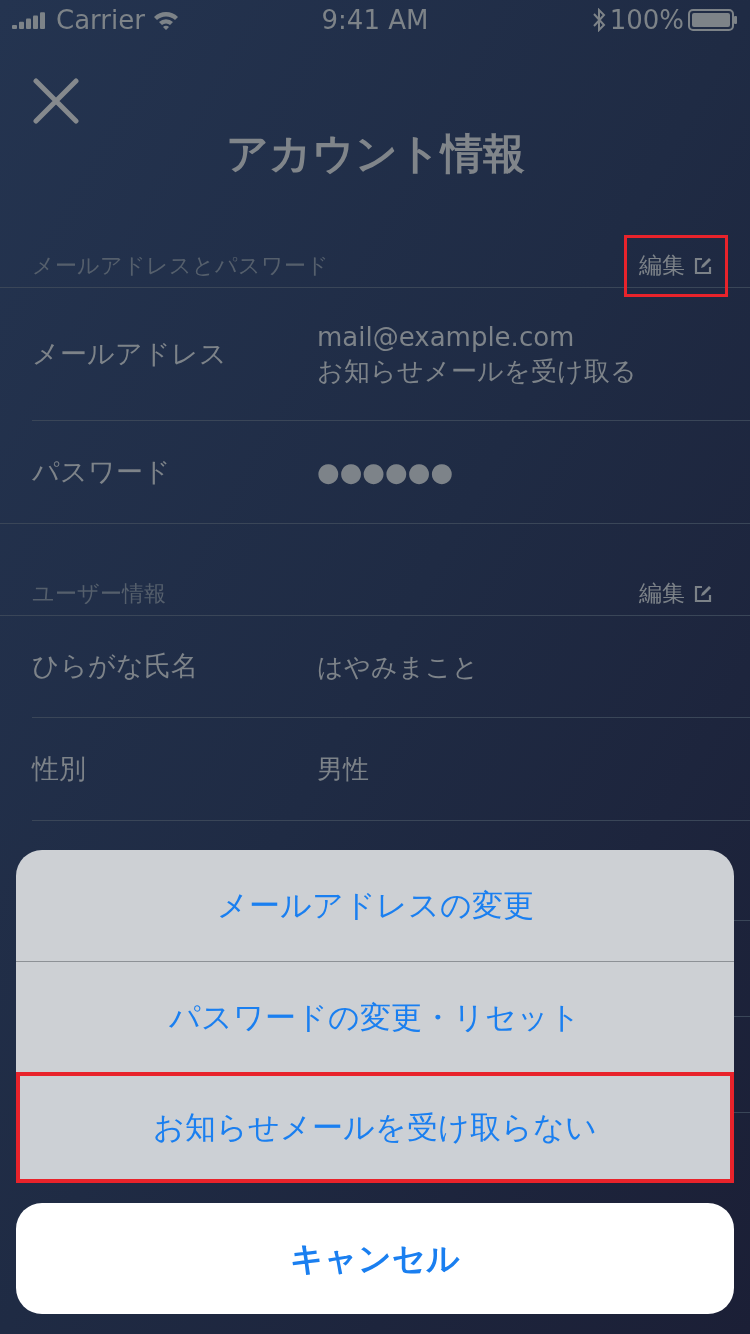 The height and width of the screenshot is (1334, 750). Describe the element at coordinates (375, 154) in the screenshot. I see `page-title: アカウント情報` at that location.